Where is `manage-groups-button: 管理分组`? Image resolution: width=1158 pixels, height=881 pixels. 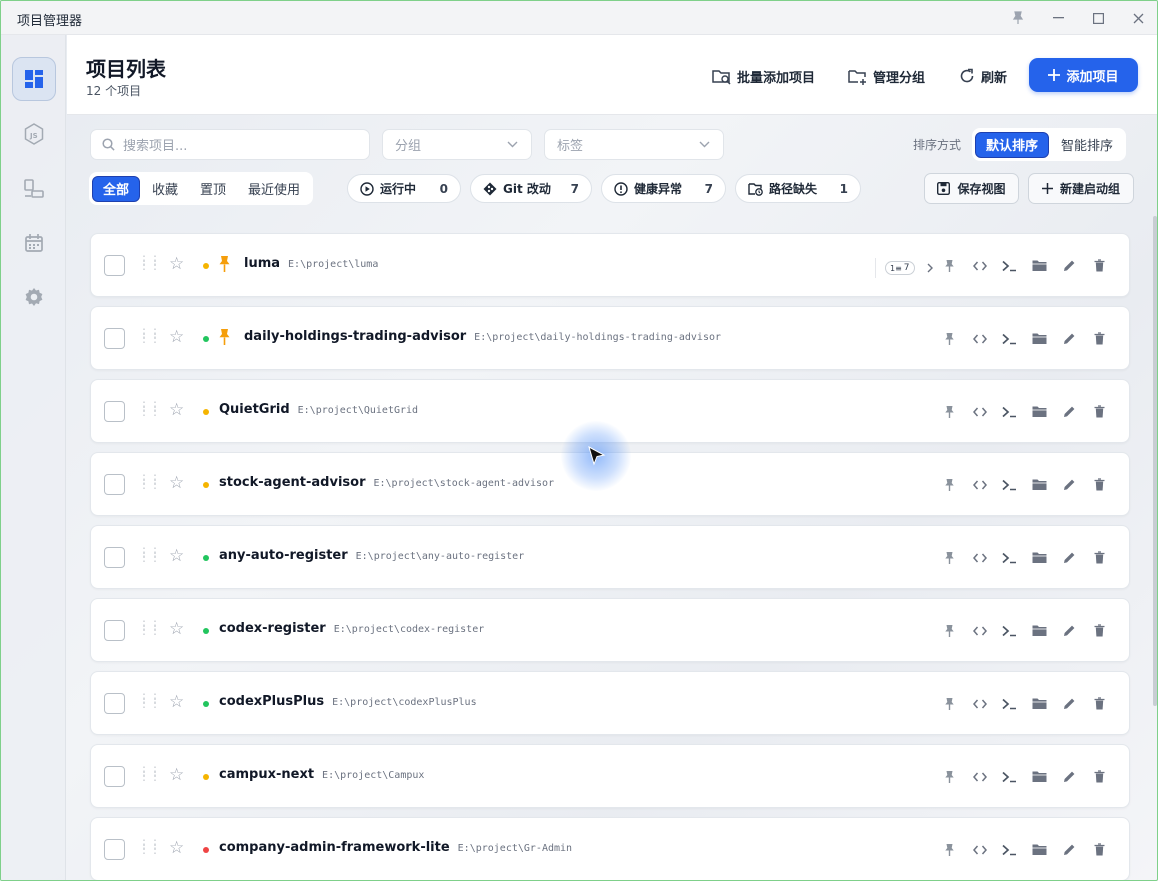 manage-groups-button: 管理分组 is located at coordinates (886, 76).